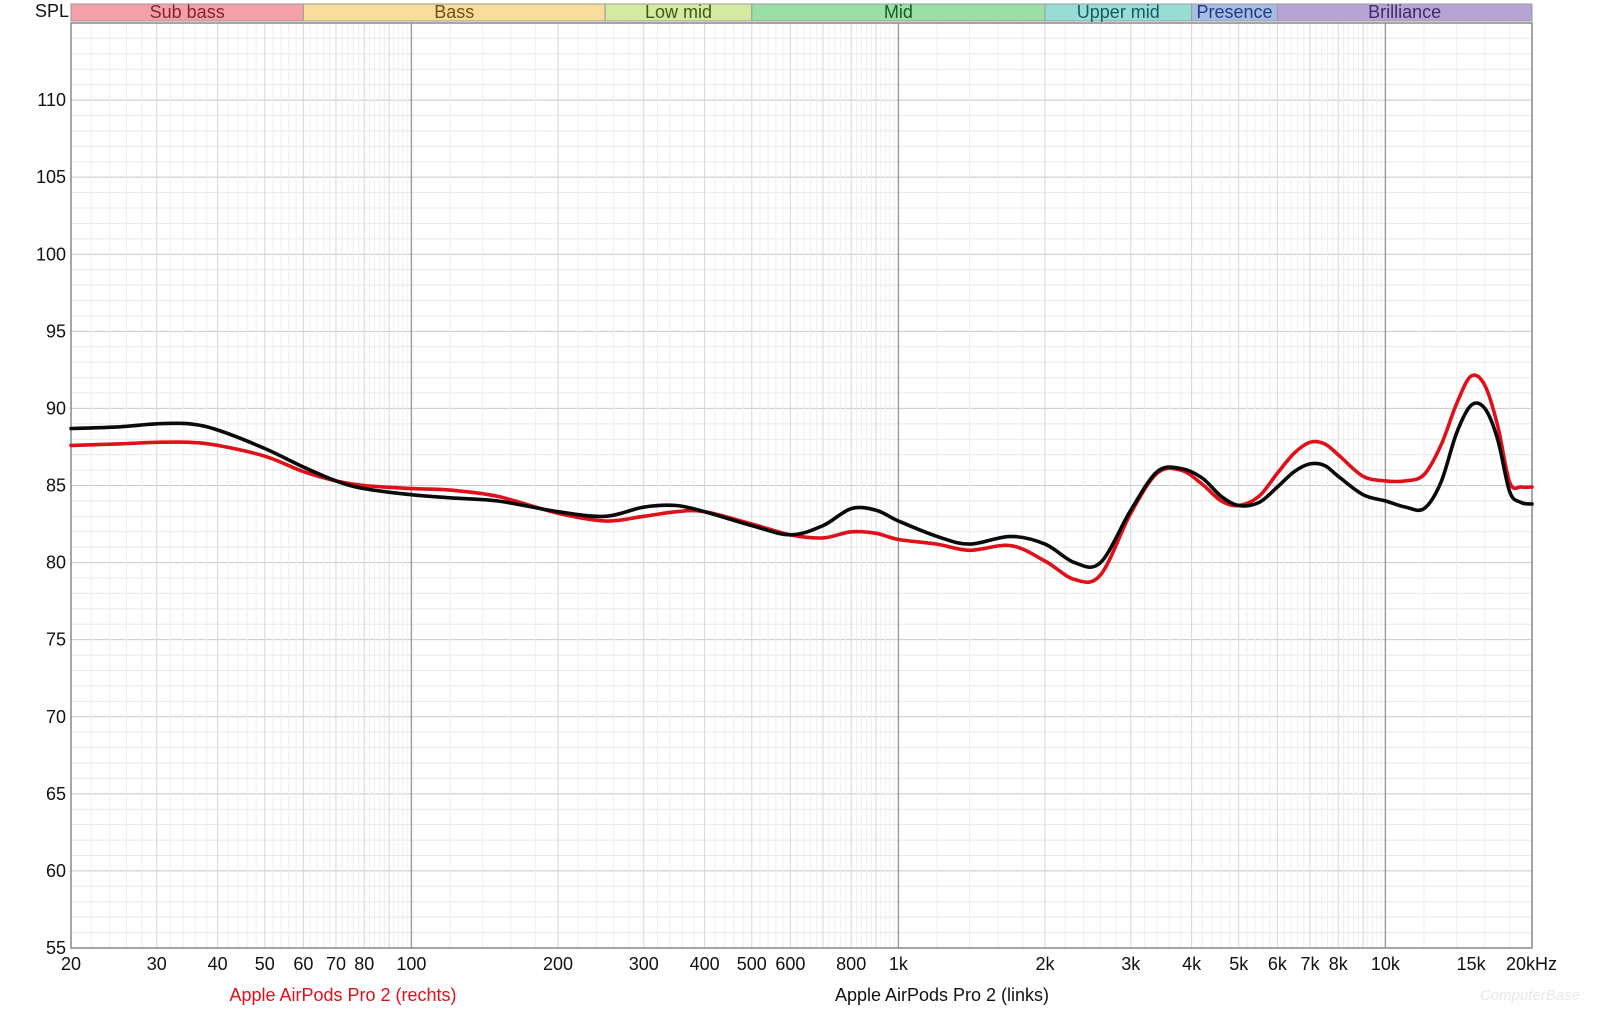 This screenshot has height=1035, width=1600. What do you see at coordinates (56, 563) in the screenshot?
I see `y-tick-label: 80` at bounding box center [56, 563].